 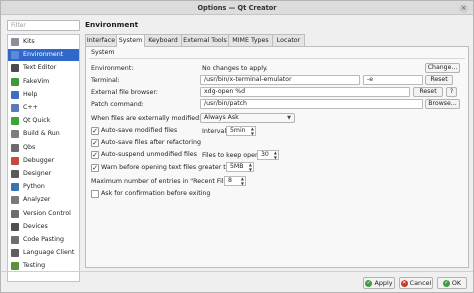 What do you see at coordinates (37, 121) in the screenshot?
I see `sidebar-item-label: Qt Quick` at bounding box center [37, 121].